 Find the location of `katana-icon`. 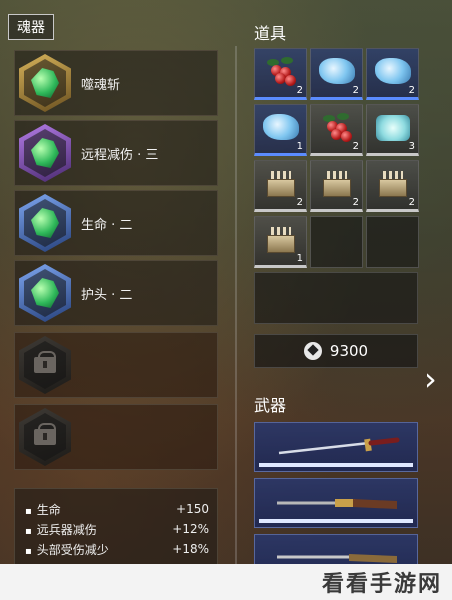

katana-icon is located at coordinates (339, 446).